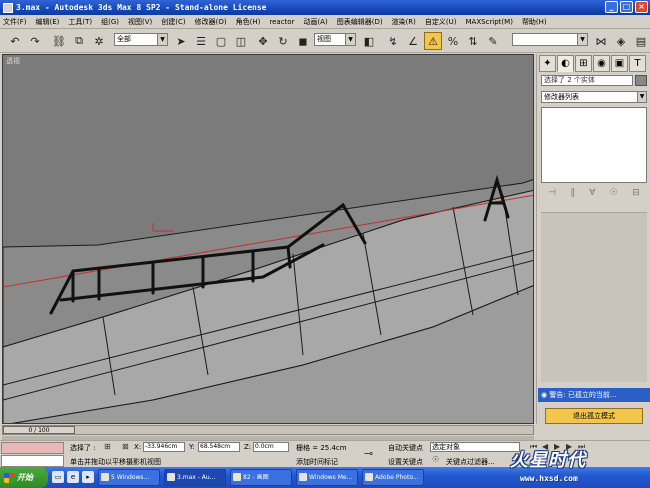  I want to click on go-to-start-icon: ⏮, so click(533, 447).